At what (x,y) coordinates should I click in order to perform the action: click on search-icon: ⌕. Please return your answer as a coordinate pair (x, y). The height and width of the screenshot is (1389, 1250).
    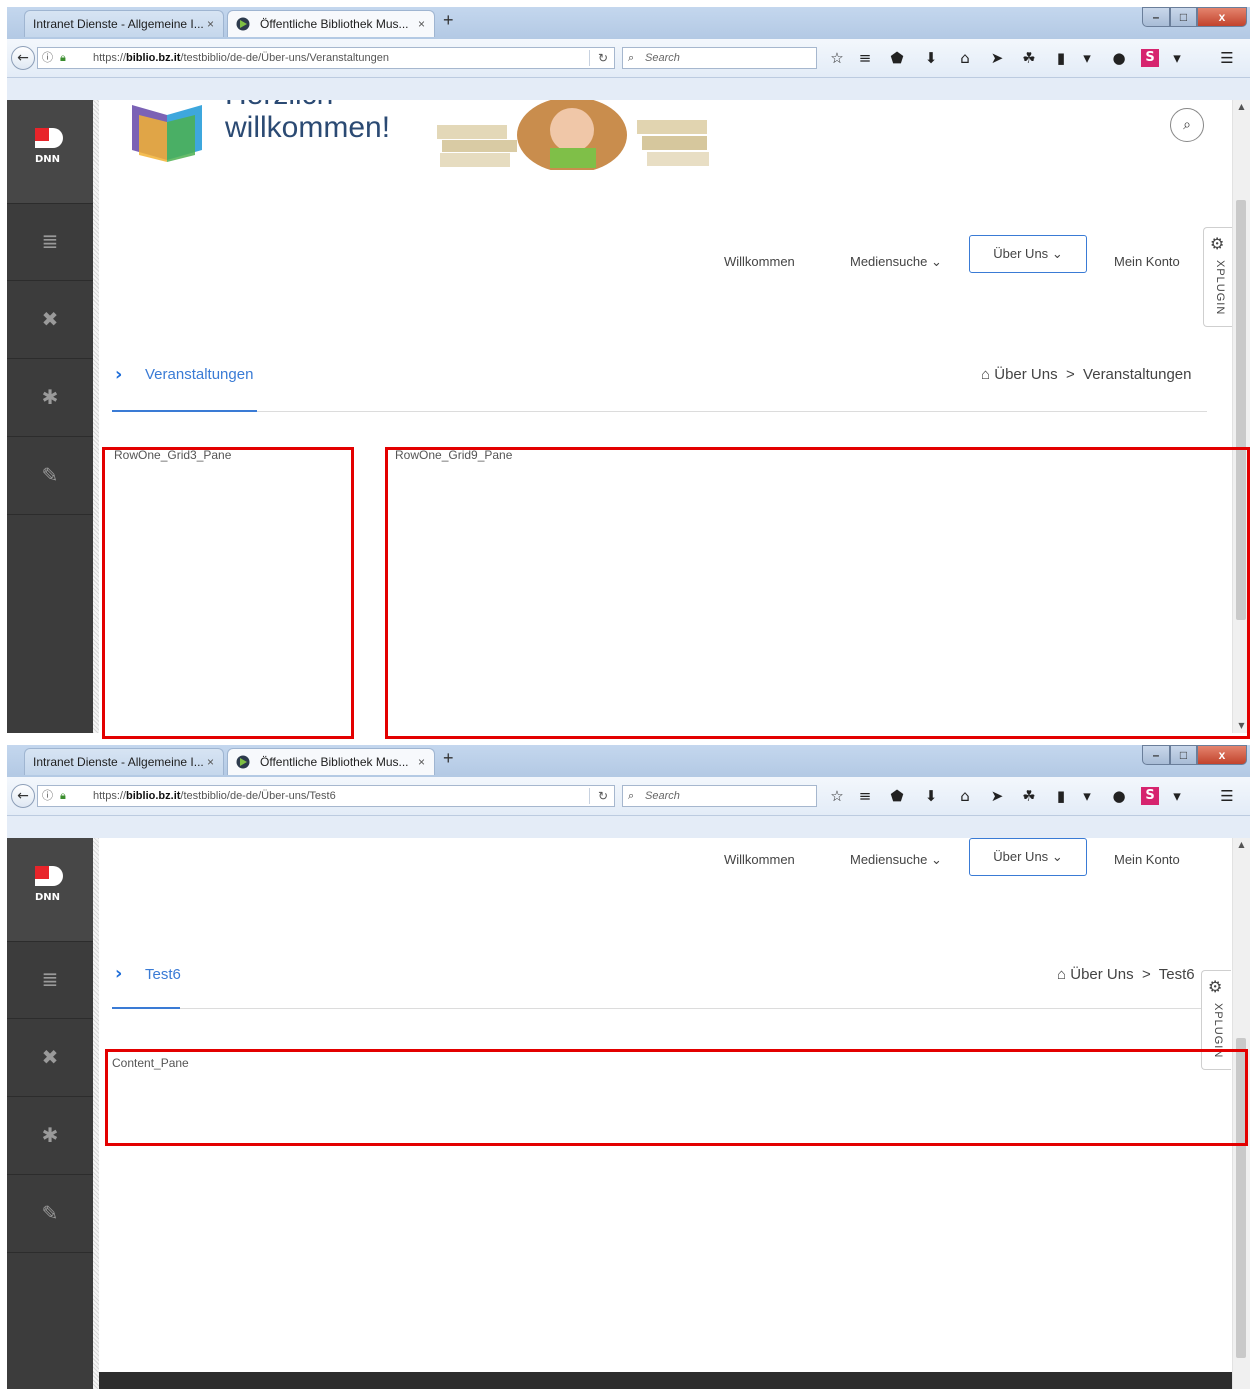
    Looking at the image, I should click on (631, 58).